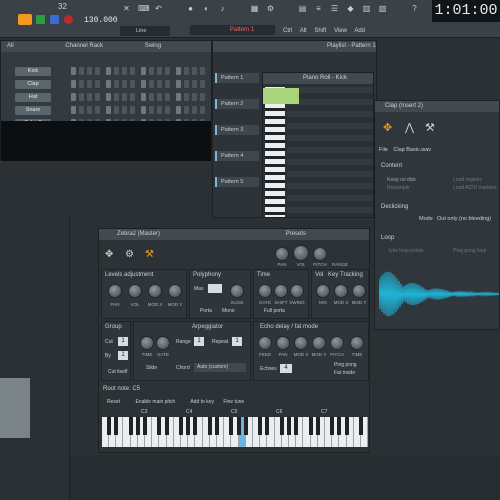 The image size is (500, 500). I want to click on swing-knob, so click(297, 291).